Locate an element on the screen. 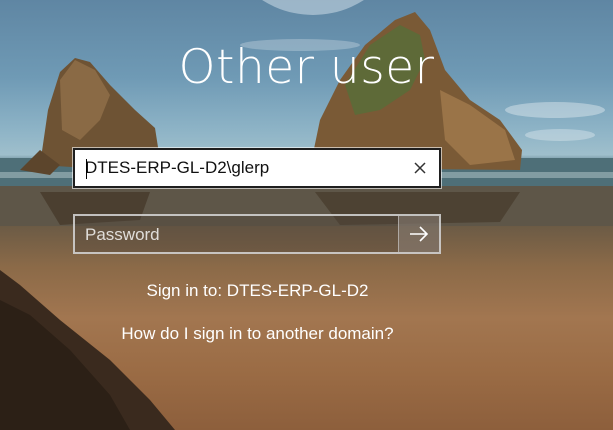 The height and width of the screenshot is (430, 613). username-field: DTES-ERP-GL-D2\glerp is located at coordinates (257, 168).